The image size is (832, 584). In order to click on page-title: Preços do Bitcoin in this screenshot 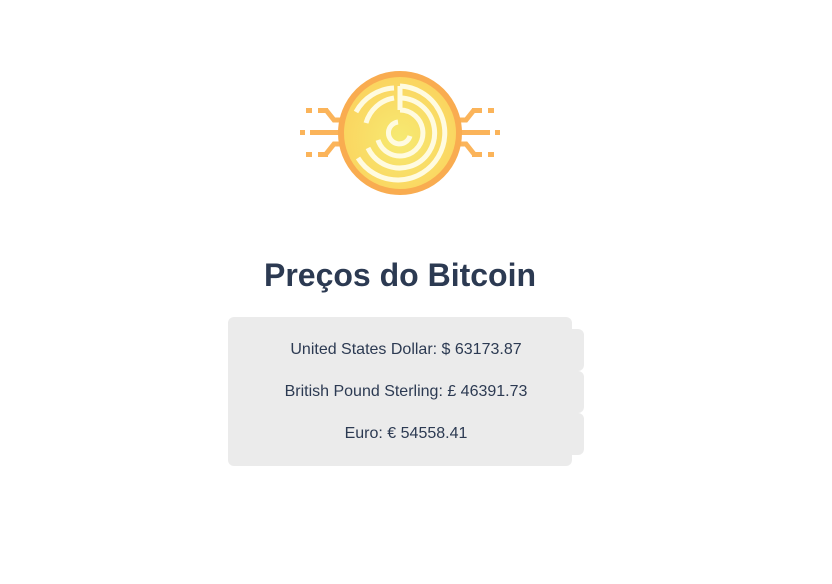, I will do `click(400, 275)`.